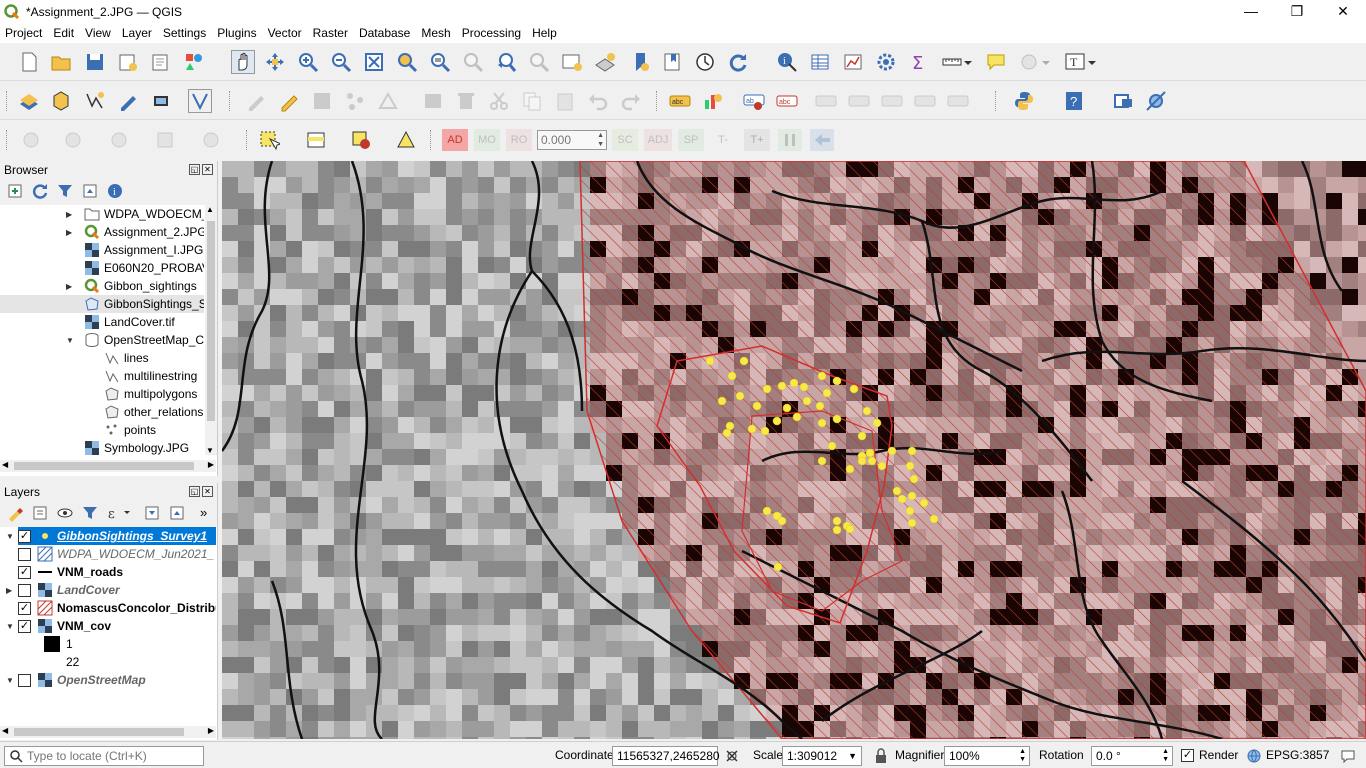 Image resolution: width=1366 pixels, height=768 pixels. I want to click on filter-expression-icon: ε, so click(119, 513).